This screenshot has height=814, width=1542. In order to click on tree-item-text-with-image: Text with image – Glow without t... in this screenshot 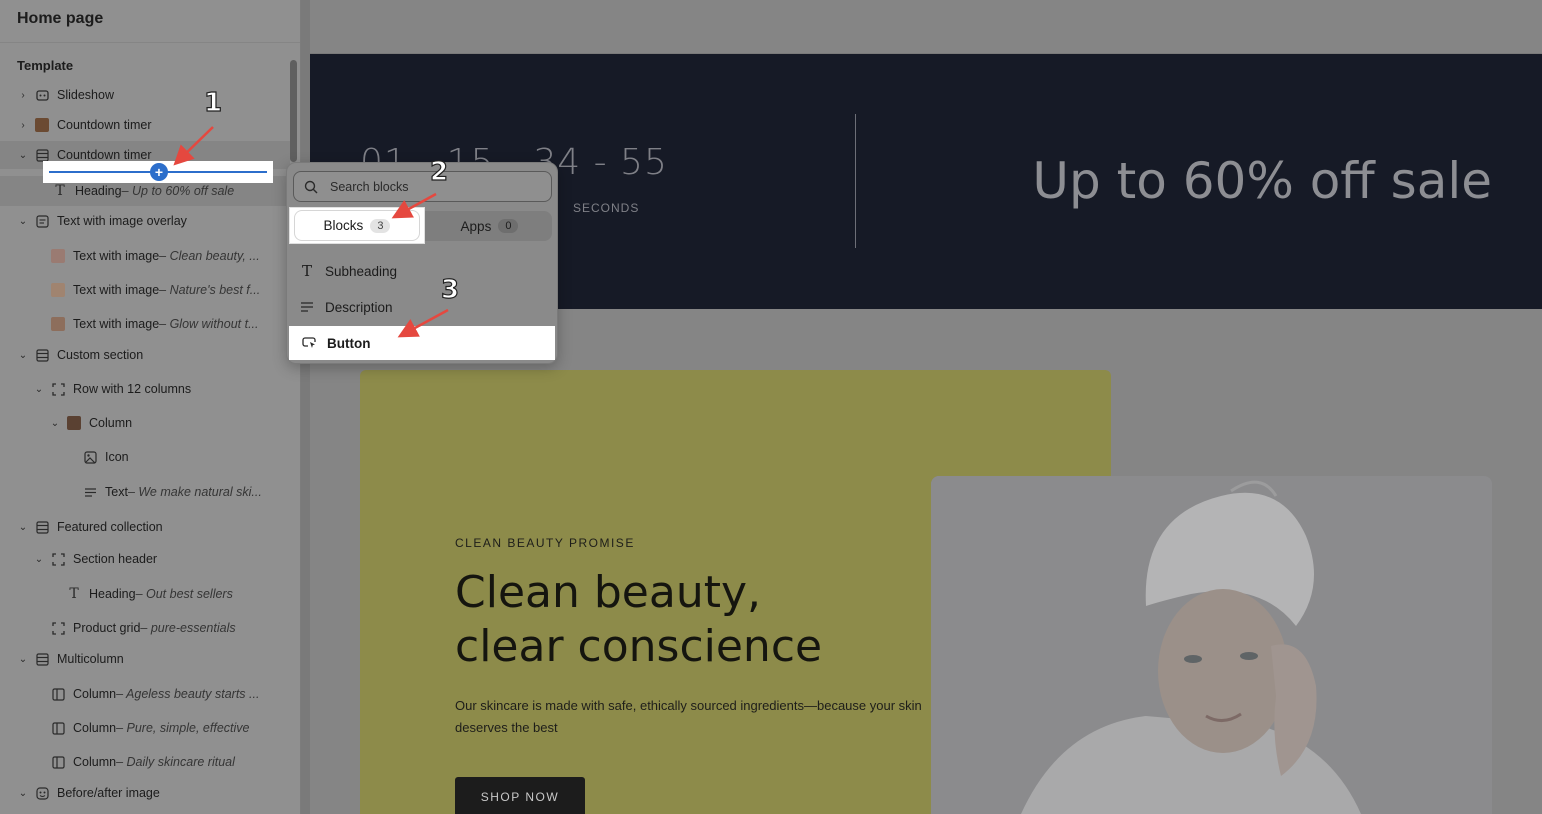, I will do `click(145, 324)`.